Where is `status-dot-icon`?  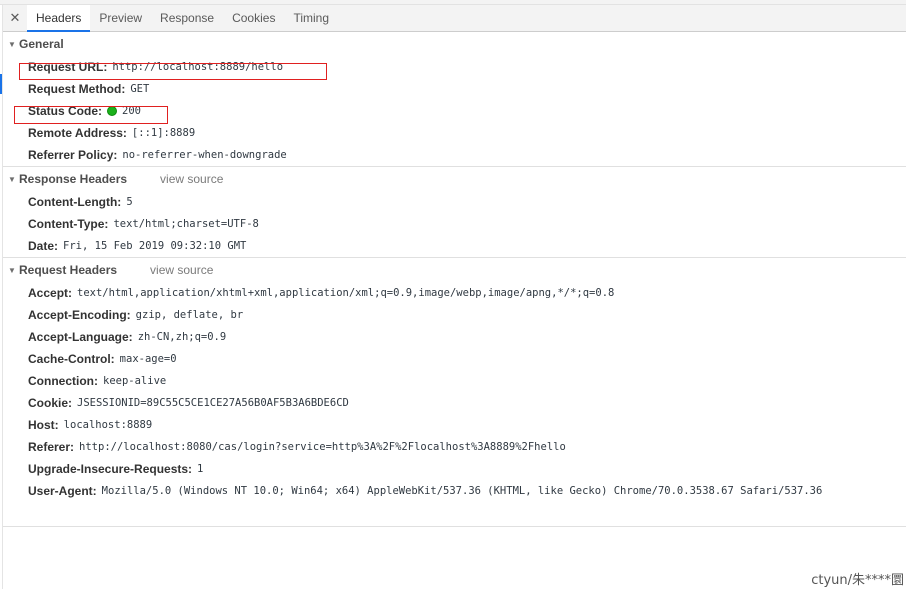 status-dot-icon is located at coordinates (112, 111).